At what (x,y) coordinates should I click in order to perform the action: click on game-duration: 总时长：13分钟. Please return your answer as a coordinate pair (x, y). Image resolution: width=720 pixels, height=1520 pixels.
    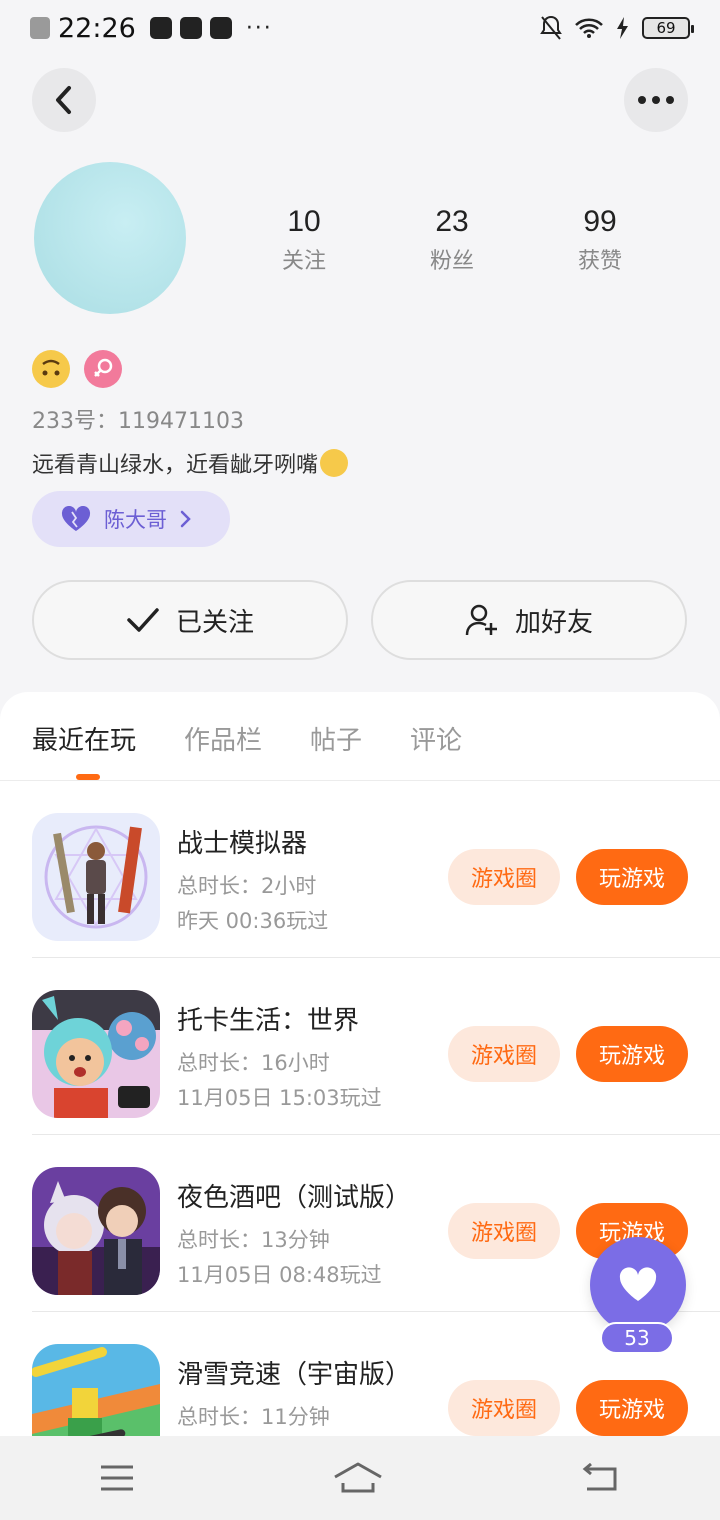
    Looking at the image, I should click on (253, 1240).